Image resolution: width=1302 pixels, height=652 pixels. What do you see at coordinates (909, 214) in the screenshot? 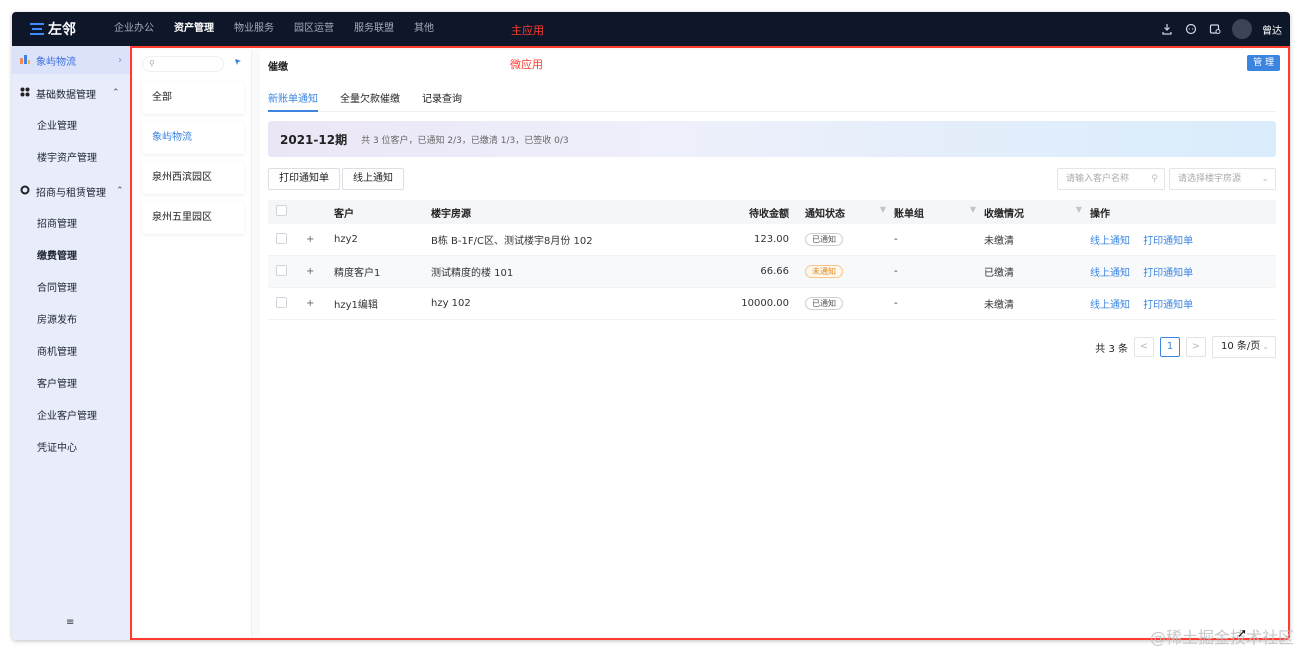
I see `col-group: 账单组` at bounding box center [909, 214].